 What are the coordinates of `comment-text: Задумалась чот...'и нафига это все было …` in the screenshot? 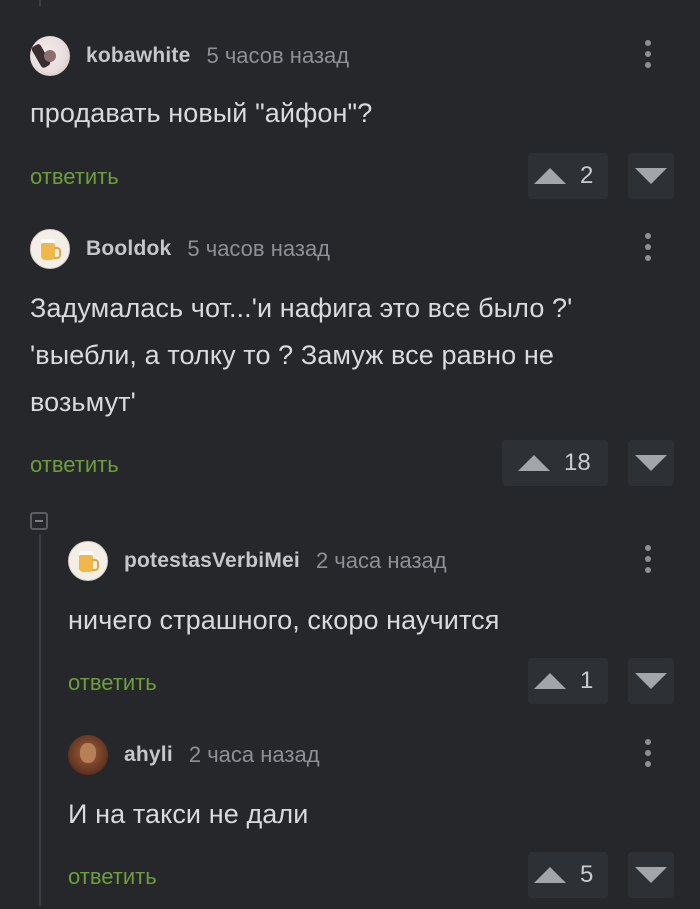 It's located at (301, 355).